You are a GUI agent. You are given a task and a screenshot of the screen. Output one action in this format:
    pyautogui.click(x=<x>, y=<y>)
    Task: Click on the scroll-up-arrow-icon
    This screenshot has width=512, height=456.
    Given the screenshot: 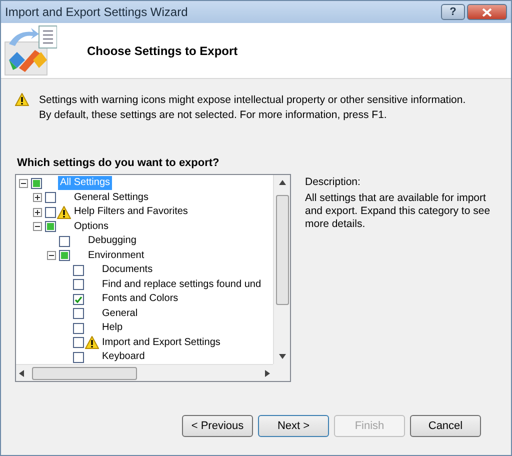 What is the action you would take?
    pyautogui.click(x=282, y=182)
    